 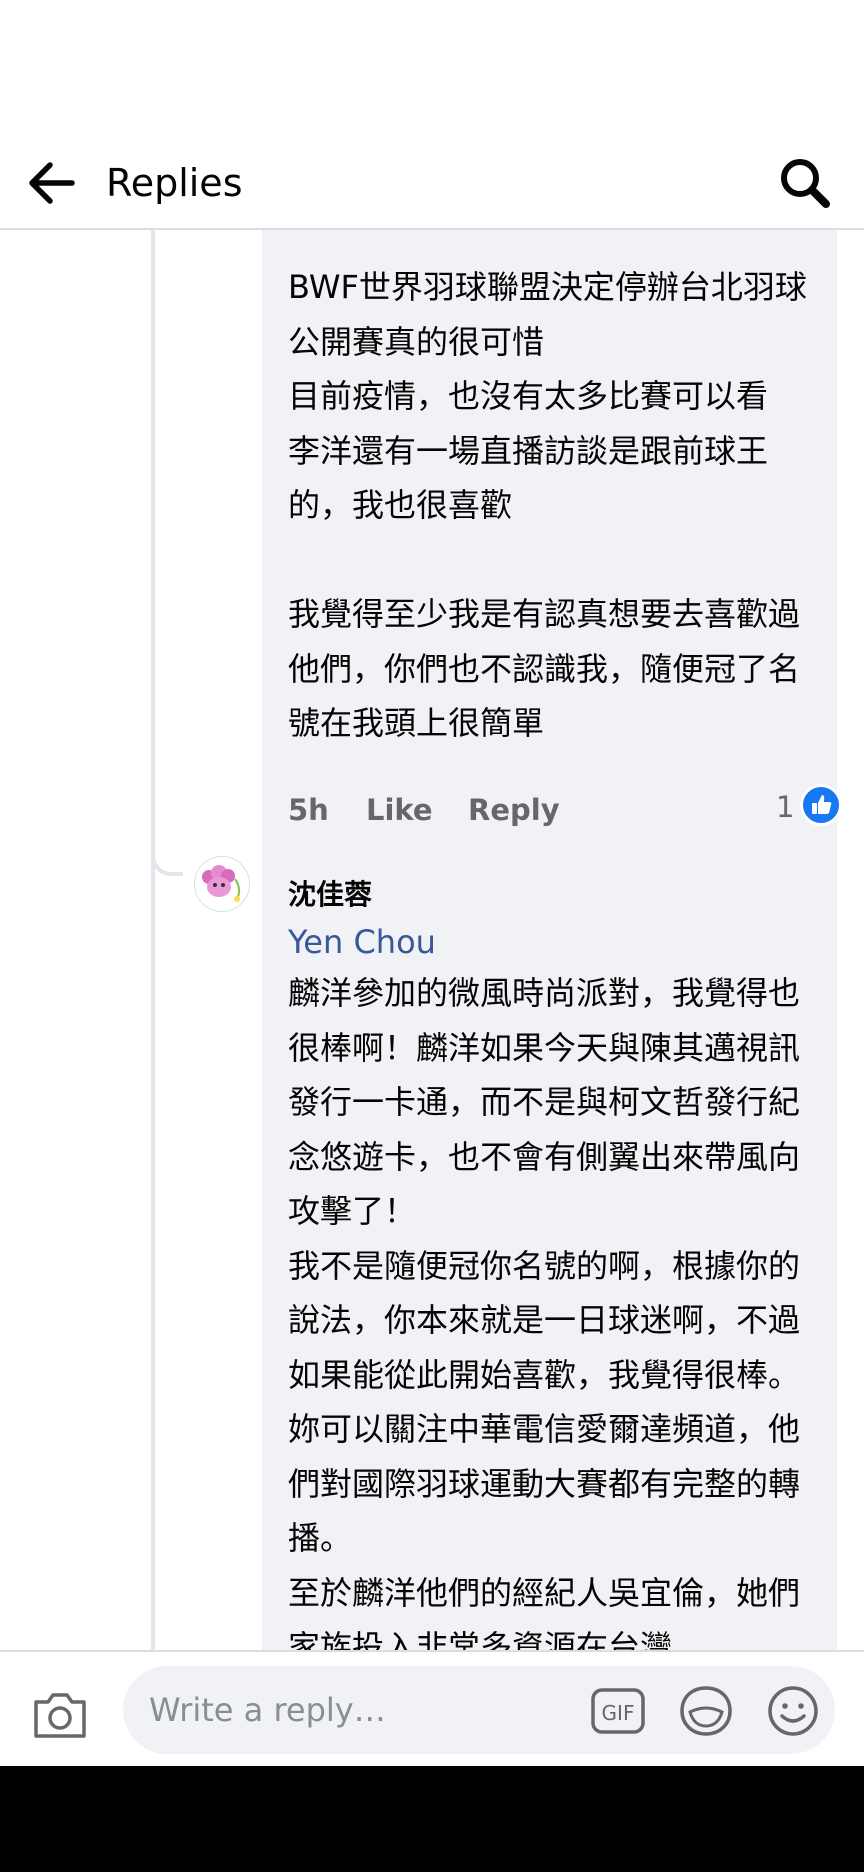 I want to click on like-button: Like, so click(x=399, y=810).